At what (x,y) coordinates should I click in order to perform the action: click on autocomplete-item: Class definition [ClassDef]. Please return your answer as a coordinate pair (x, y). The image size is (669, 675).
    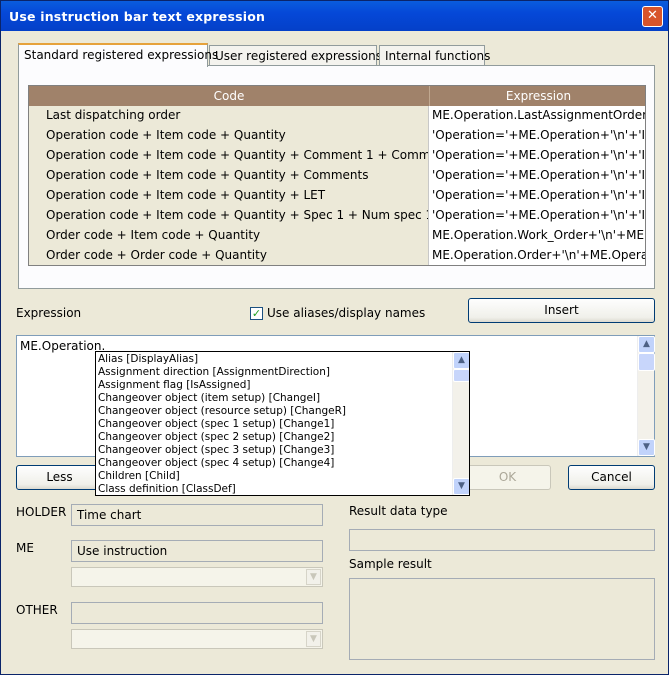
    Looking at the image, I should click on (167, 489).